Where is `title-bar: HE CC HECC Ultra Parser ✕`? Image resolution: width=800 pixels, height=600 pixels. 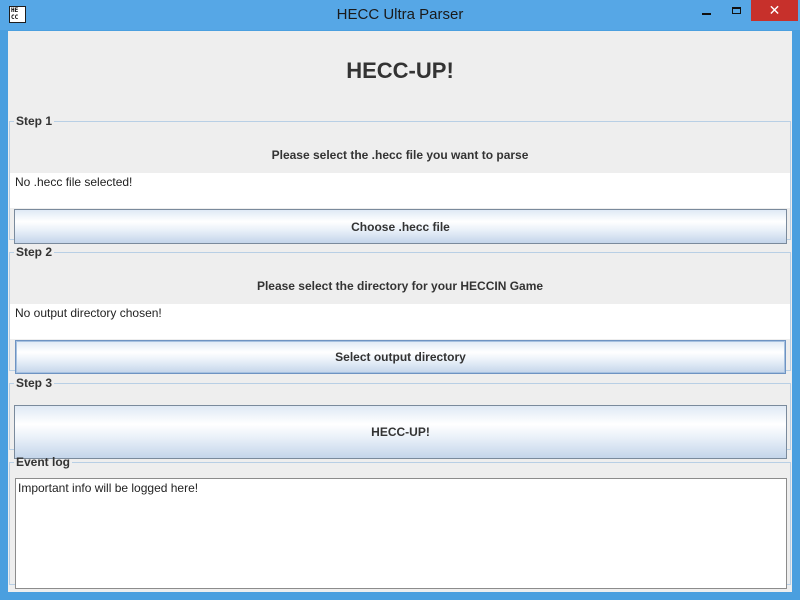 title-bar: HE CC HECC Ultra Parser ✕ is located at coordinates (400, 15).